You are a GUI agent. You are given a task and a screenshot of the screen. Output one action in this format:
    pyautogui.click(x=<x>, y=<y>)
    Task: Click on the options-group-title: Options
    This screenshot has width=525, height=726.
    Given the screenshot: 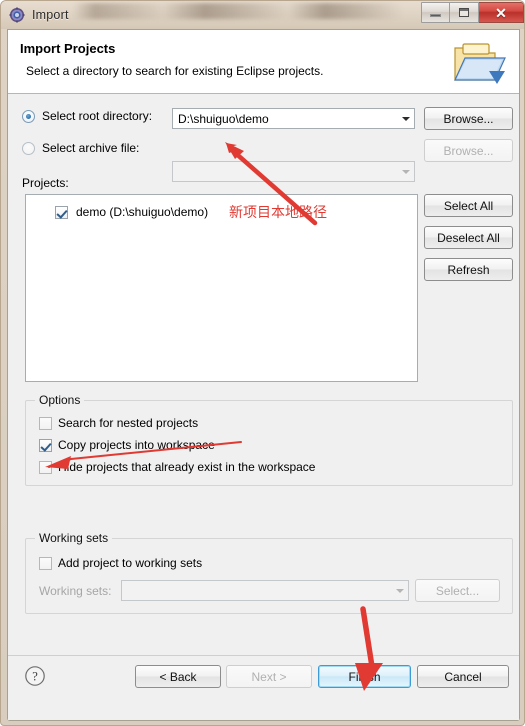 What is the action you would take?
    pyautogui.click(x=60, y=400)
    